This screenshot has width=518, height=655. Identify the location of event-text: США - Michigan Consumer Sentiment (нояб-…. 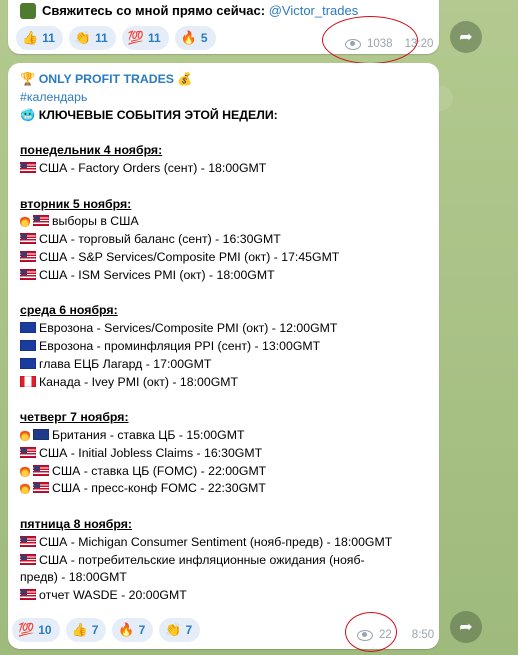
(216, 541).